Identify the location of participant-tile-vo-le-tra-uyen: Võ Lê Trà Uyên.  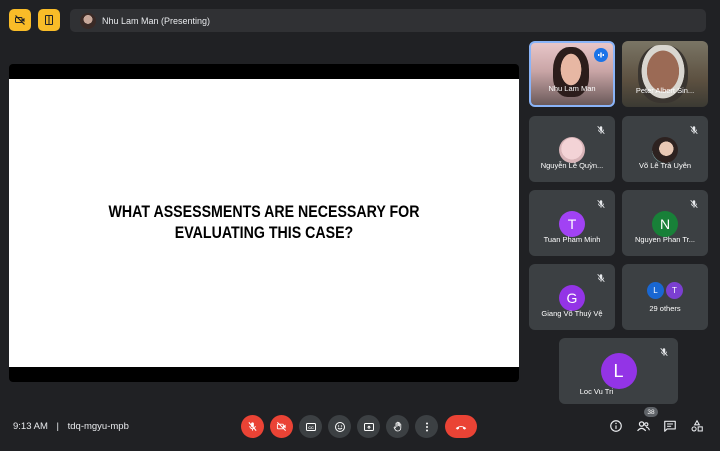
(665, 149).